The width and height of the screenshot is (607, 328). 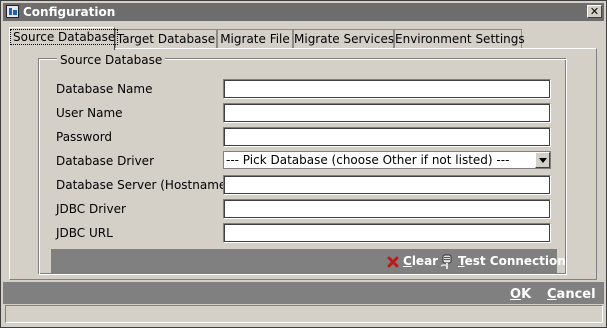 I want to click on jdbc-driver-input, so click(x=387, y=209).